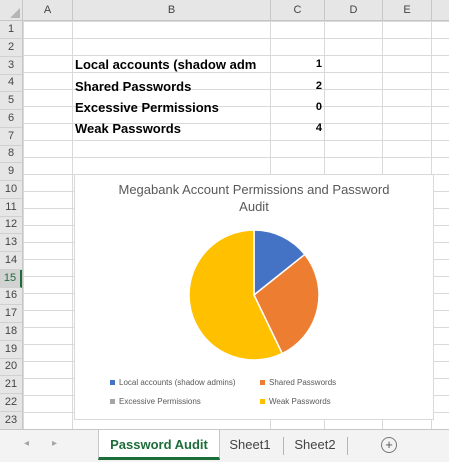 The height and width of the screenshot is (462, 449). I want to click on row-header-9: 9, so click(11, 172).